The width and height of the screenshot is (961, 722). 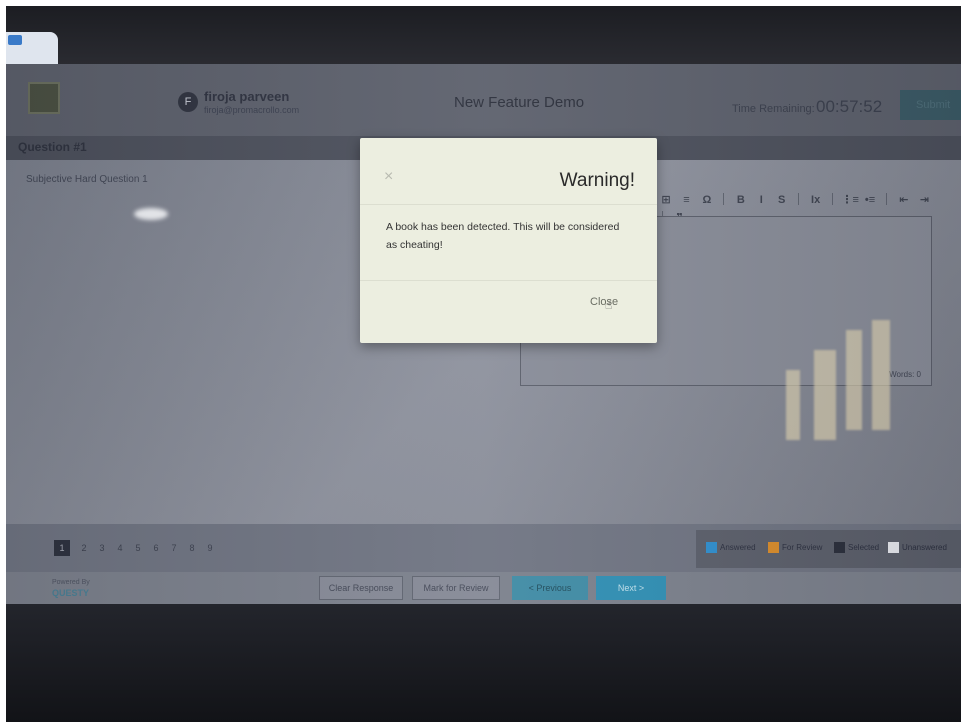 What do you see at coordinates (597, 180) in the screenshot?
I see `modal-title: Warning!` at bounding box center [597, 180].